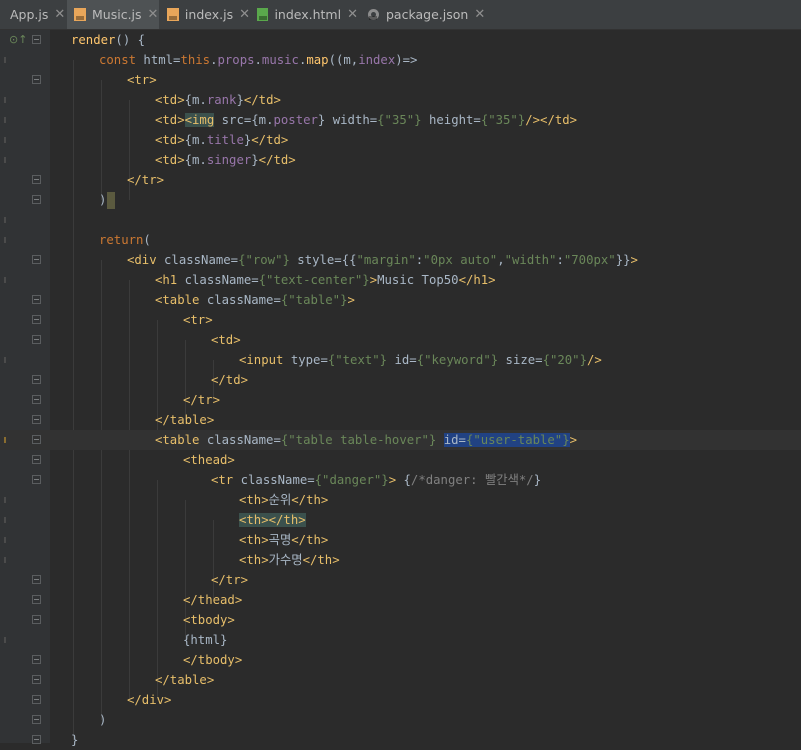 The image size is (801, 750). Describe the element at coordinates (400, 700) in the screenshot. I see `code-line-34: </div>` at that location.